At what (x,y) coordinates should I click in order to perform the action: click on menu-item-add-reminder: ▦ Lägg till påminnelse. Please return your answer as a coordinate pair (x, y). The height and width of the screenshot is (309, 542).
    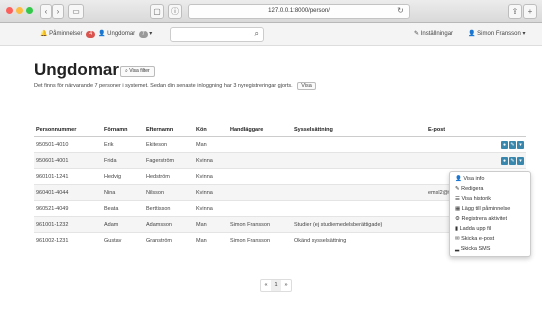
    Looking at the image, I should click on (490, 209).